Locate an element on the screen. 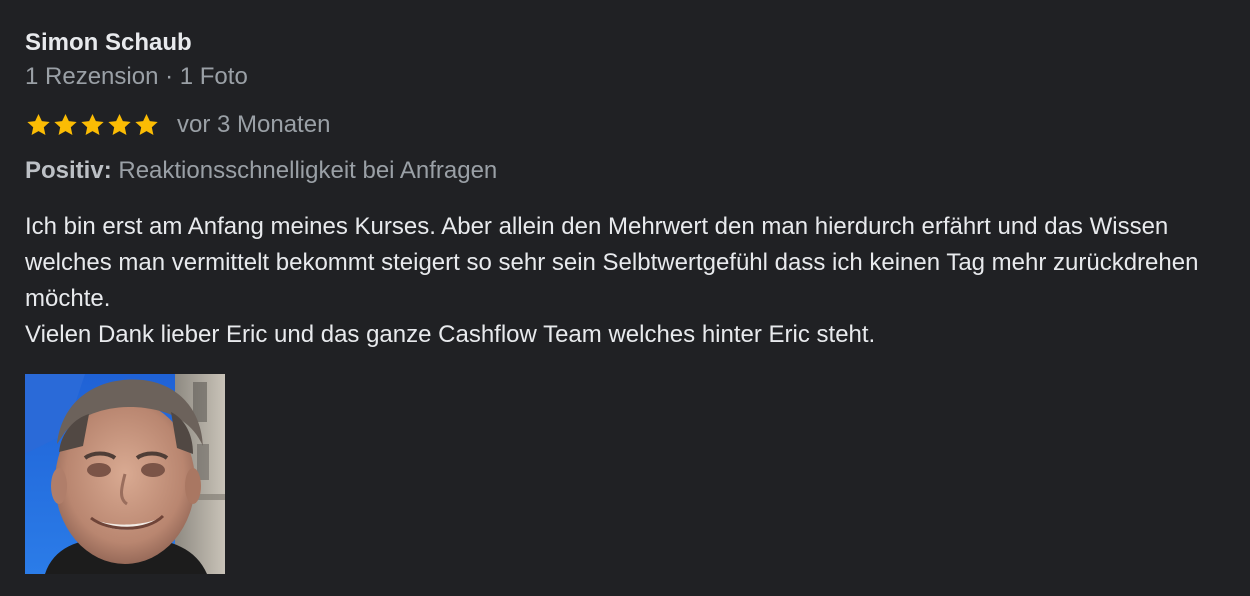 The image size is (1250, 596). reviewer-photo-icon is located at coordinates (125, 474).